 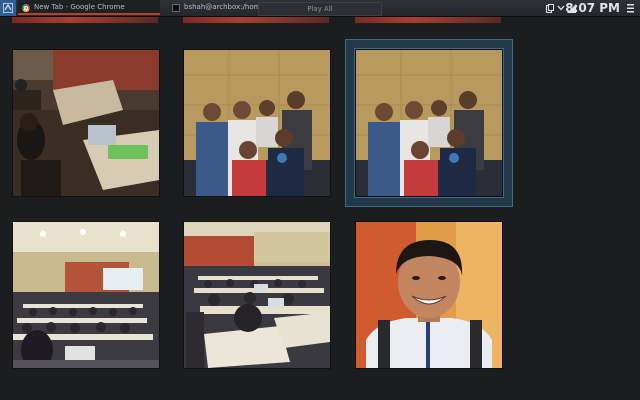 I want to click on chevron-down-icon, so click(x=561, y=8).